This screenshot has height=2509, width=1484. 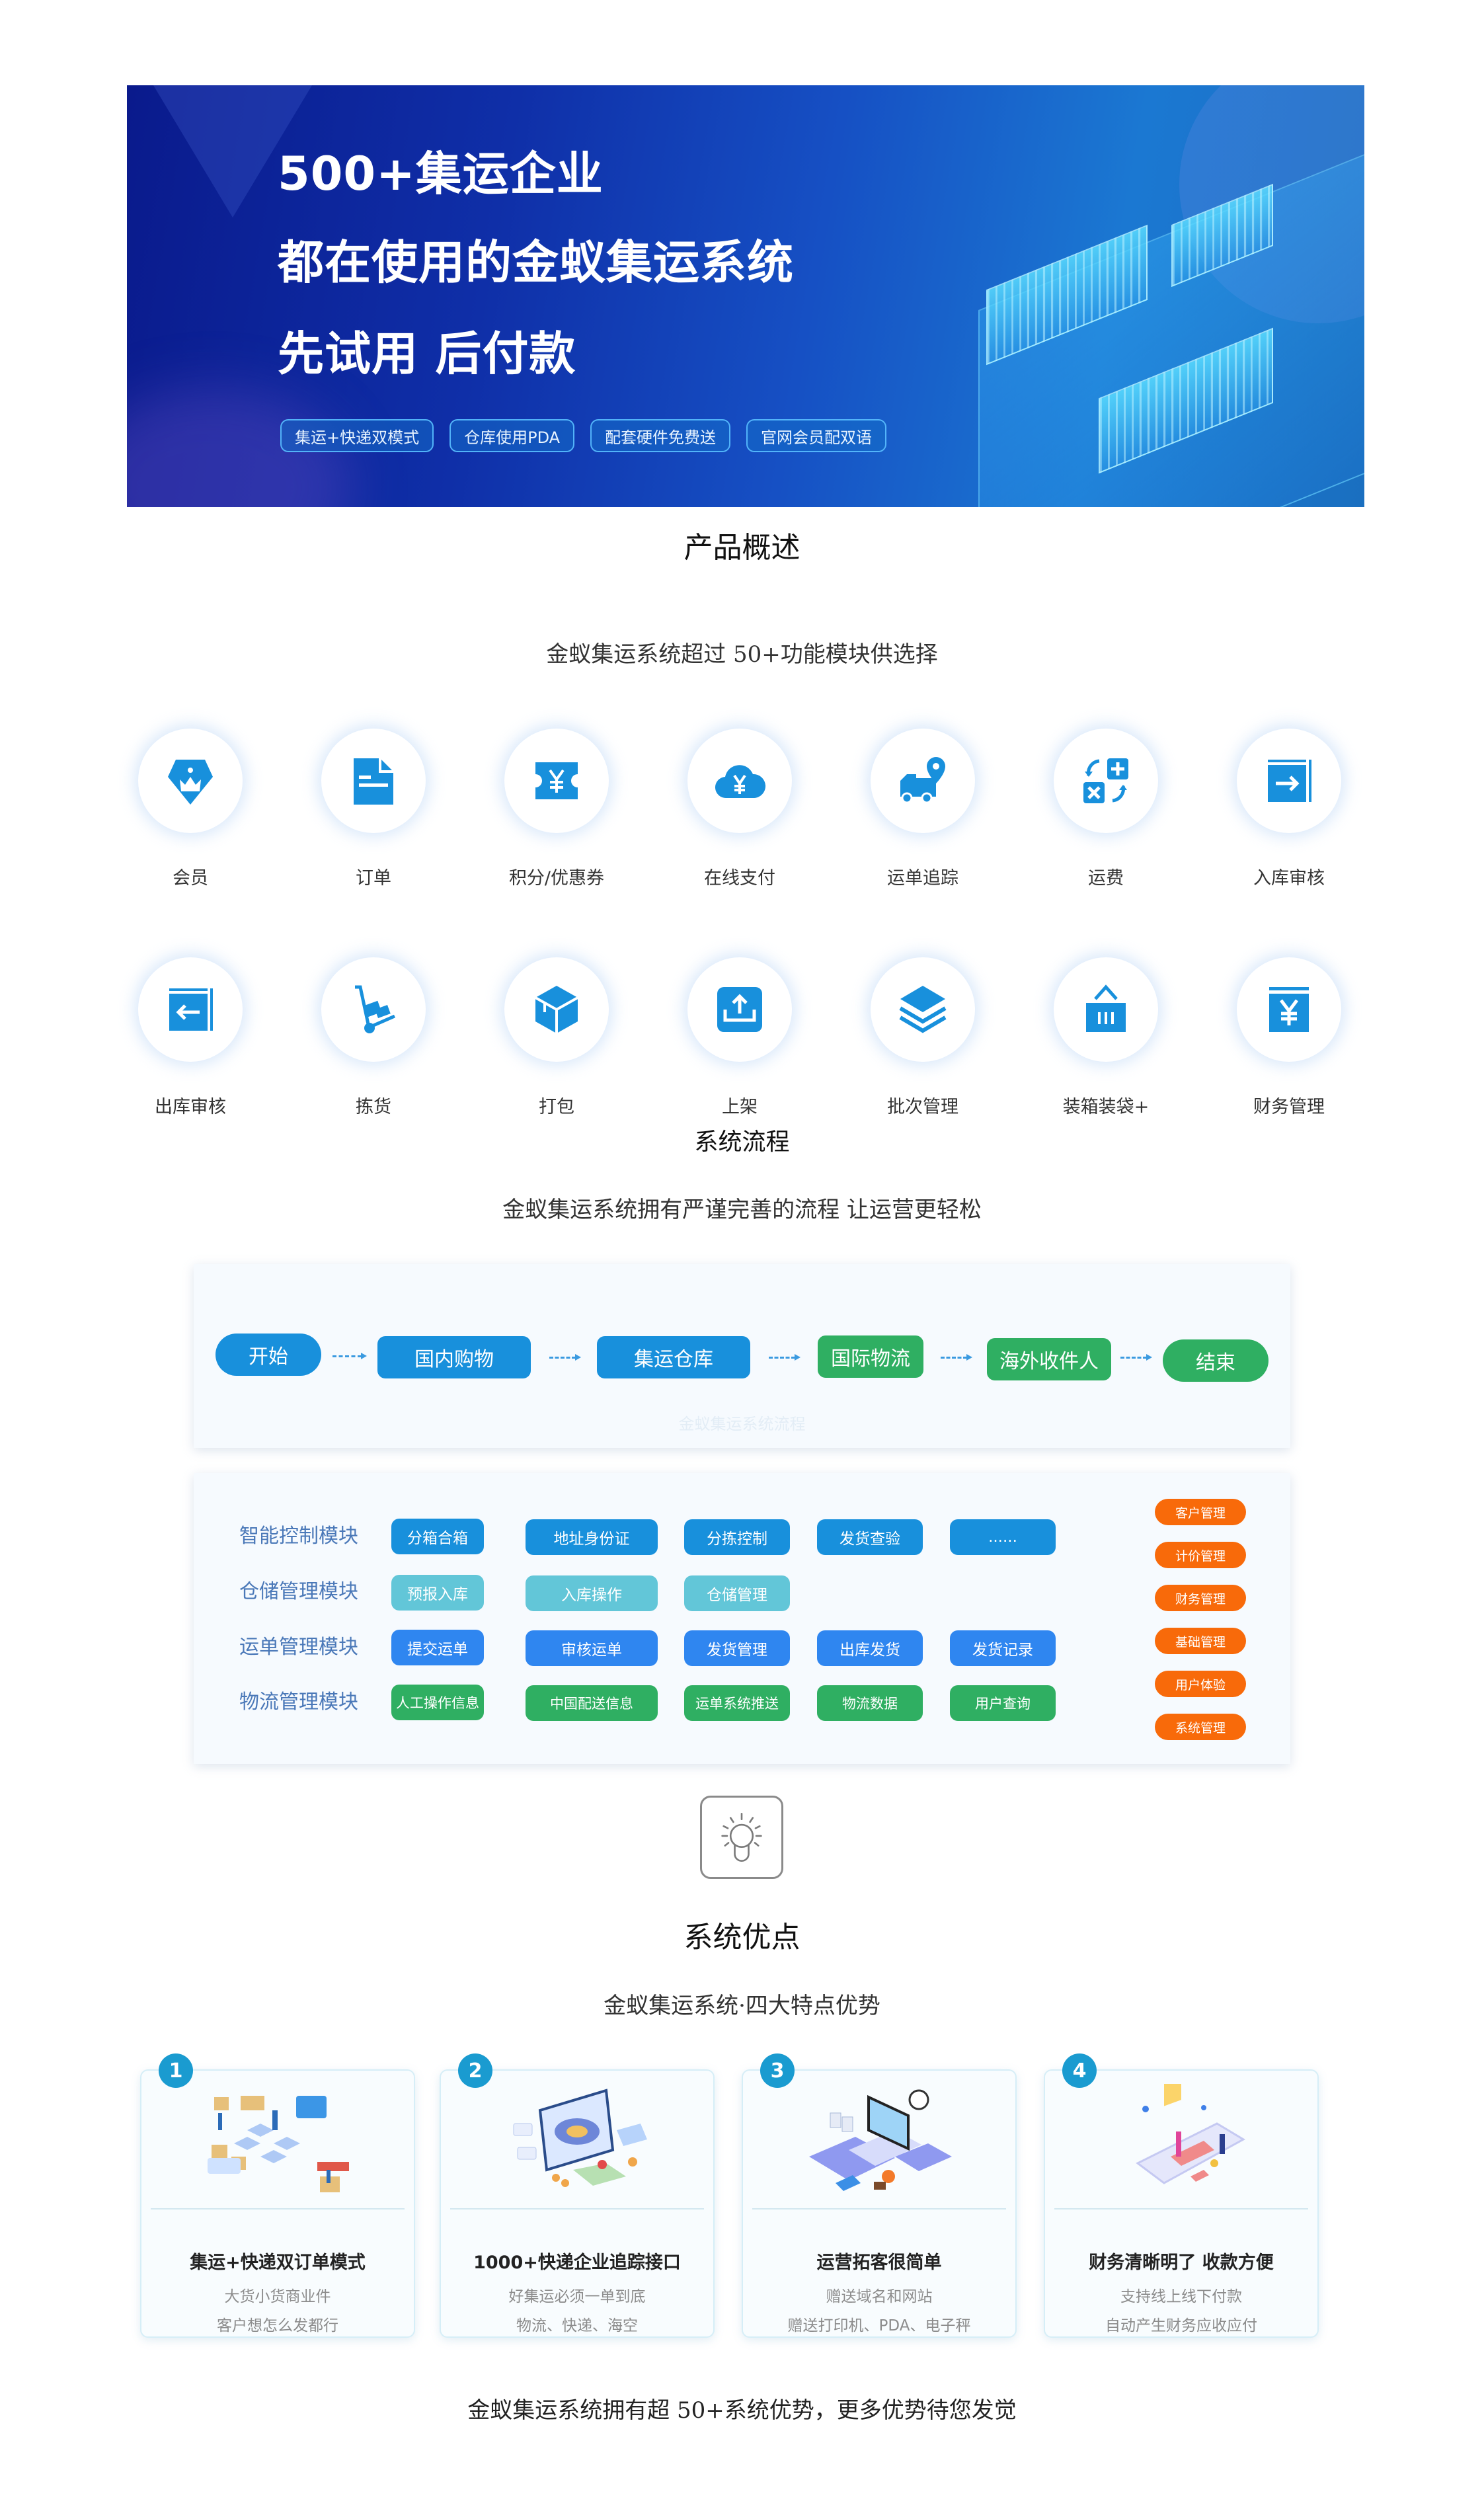 What do you see at coordinates (277, 2296) in the screenshot?
I see `advantage-description: 大货小货商业件` at bounding box center [277, 2296].